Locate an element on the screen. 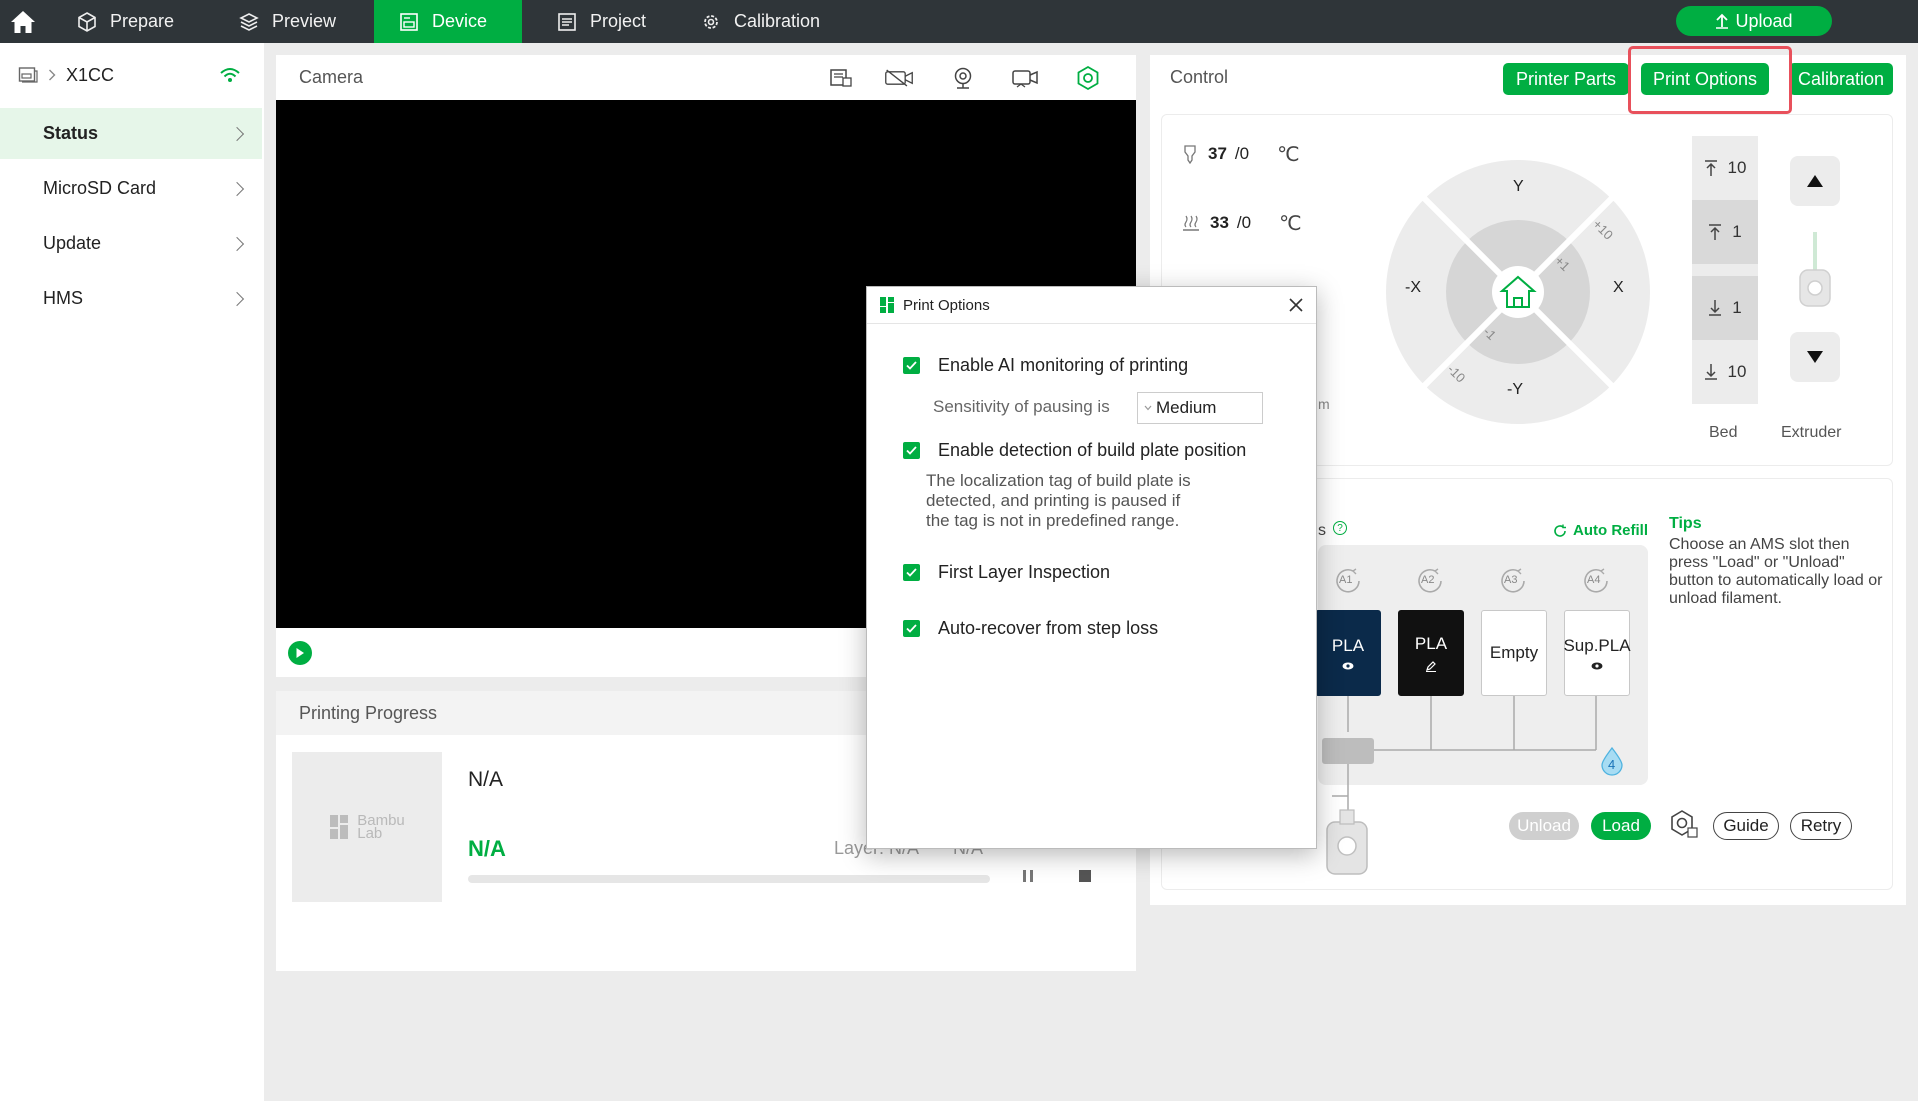 The image size is (1918, 1101). printer-parts-button: Printer Parts is located at coordinates (1566, 79).